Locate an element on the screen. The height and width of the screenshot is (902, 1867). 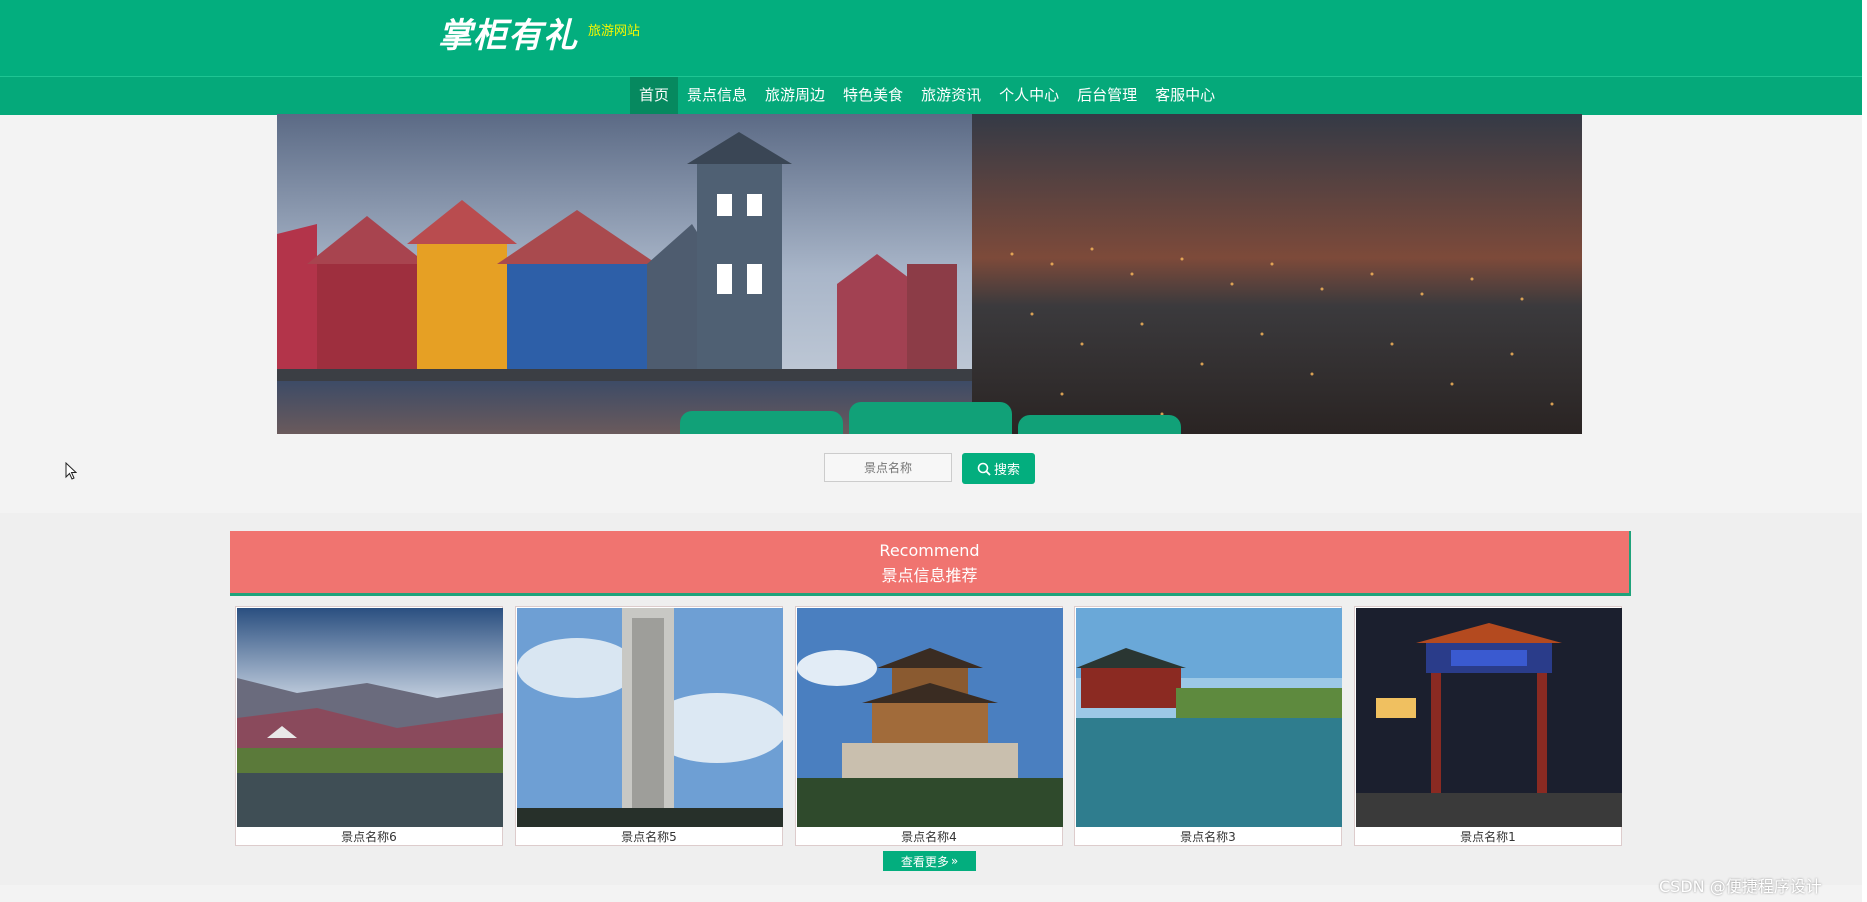
attraction-card: 景点名称1 is located at coordinates (1488, 726).